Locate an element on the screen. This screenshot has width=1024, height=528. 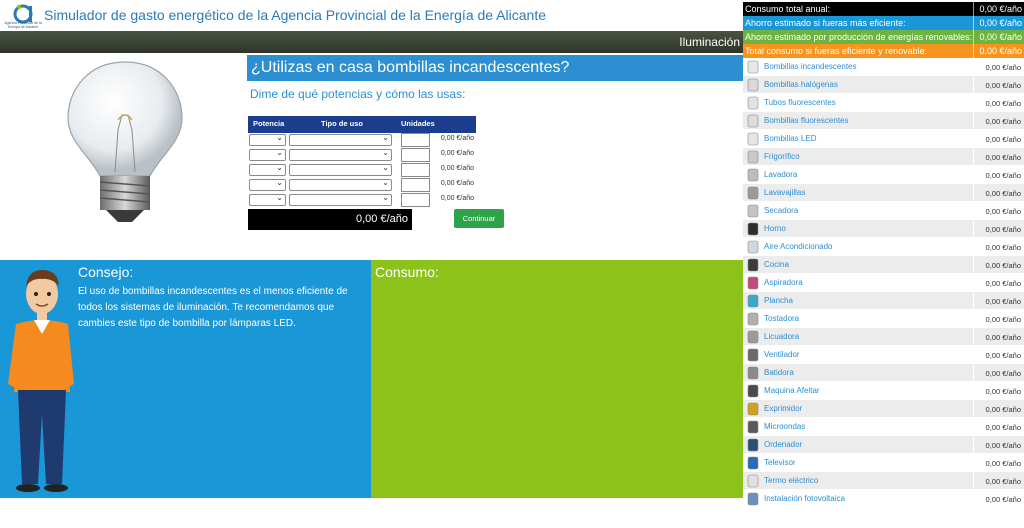
appliance-row: Aspiradora 0,00 €/año is located at coordinates (883, 283).